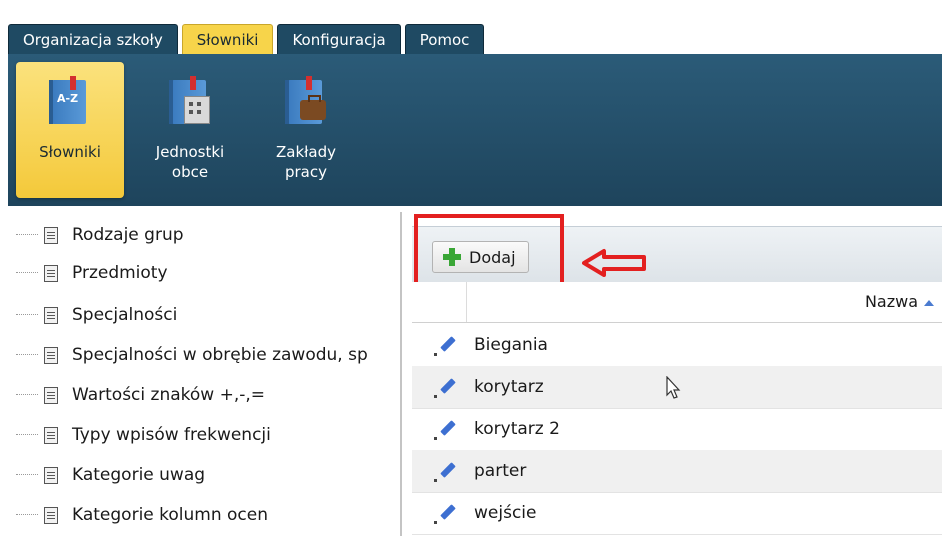  I want to click on tree-item-label: Specjalności w obrębie zawodu, sp, so click(220, 355).